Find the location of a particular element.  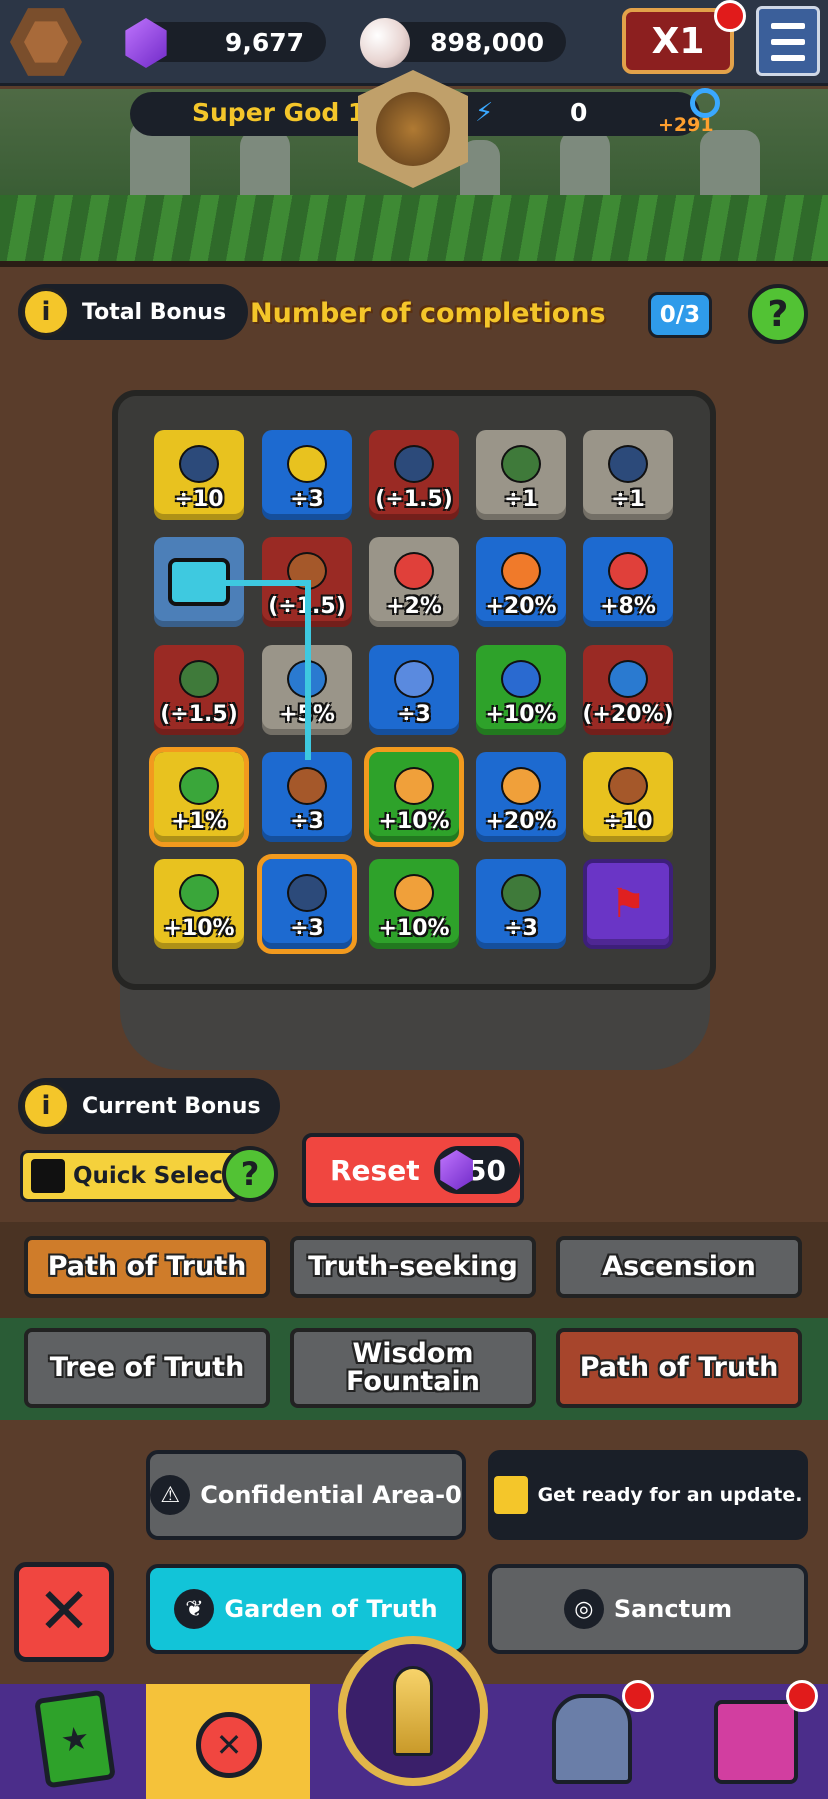

bullet-main-button is located at coordinates (413, 1711).